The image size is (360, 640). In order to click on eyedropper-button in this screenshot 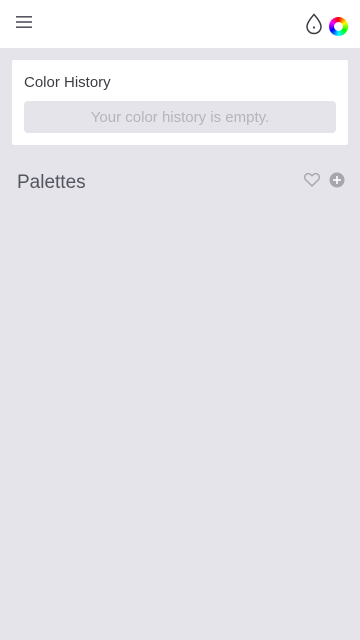, I will do `click(314, 26)`.